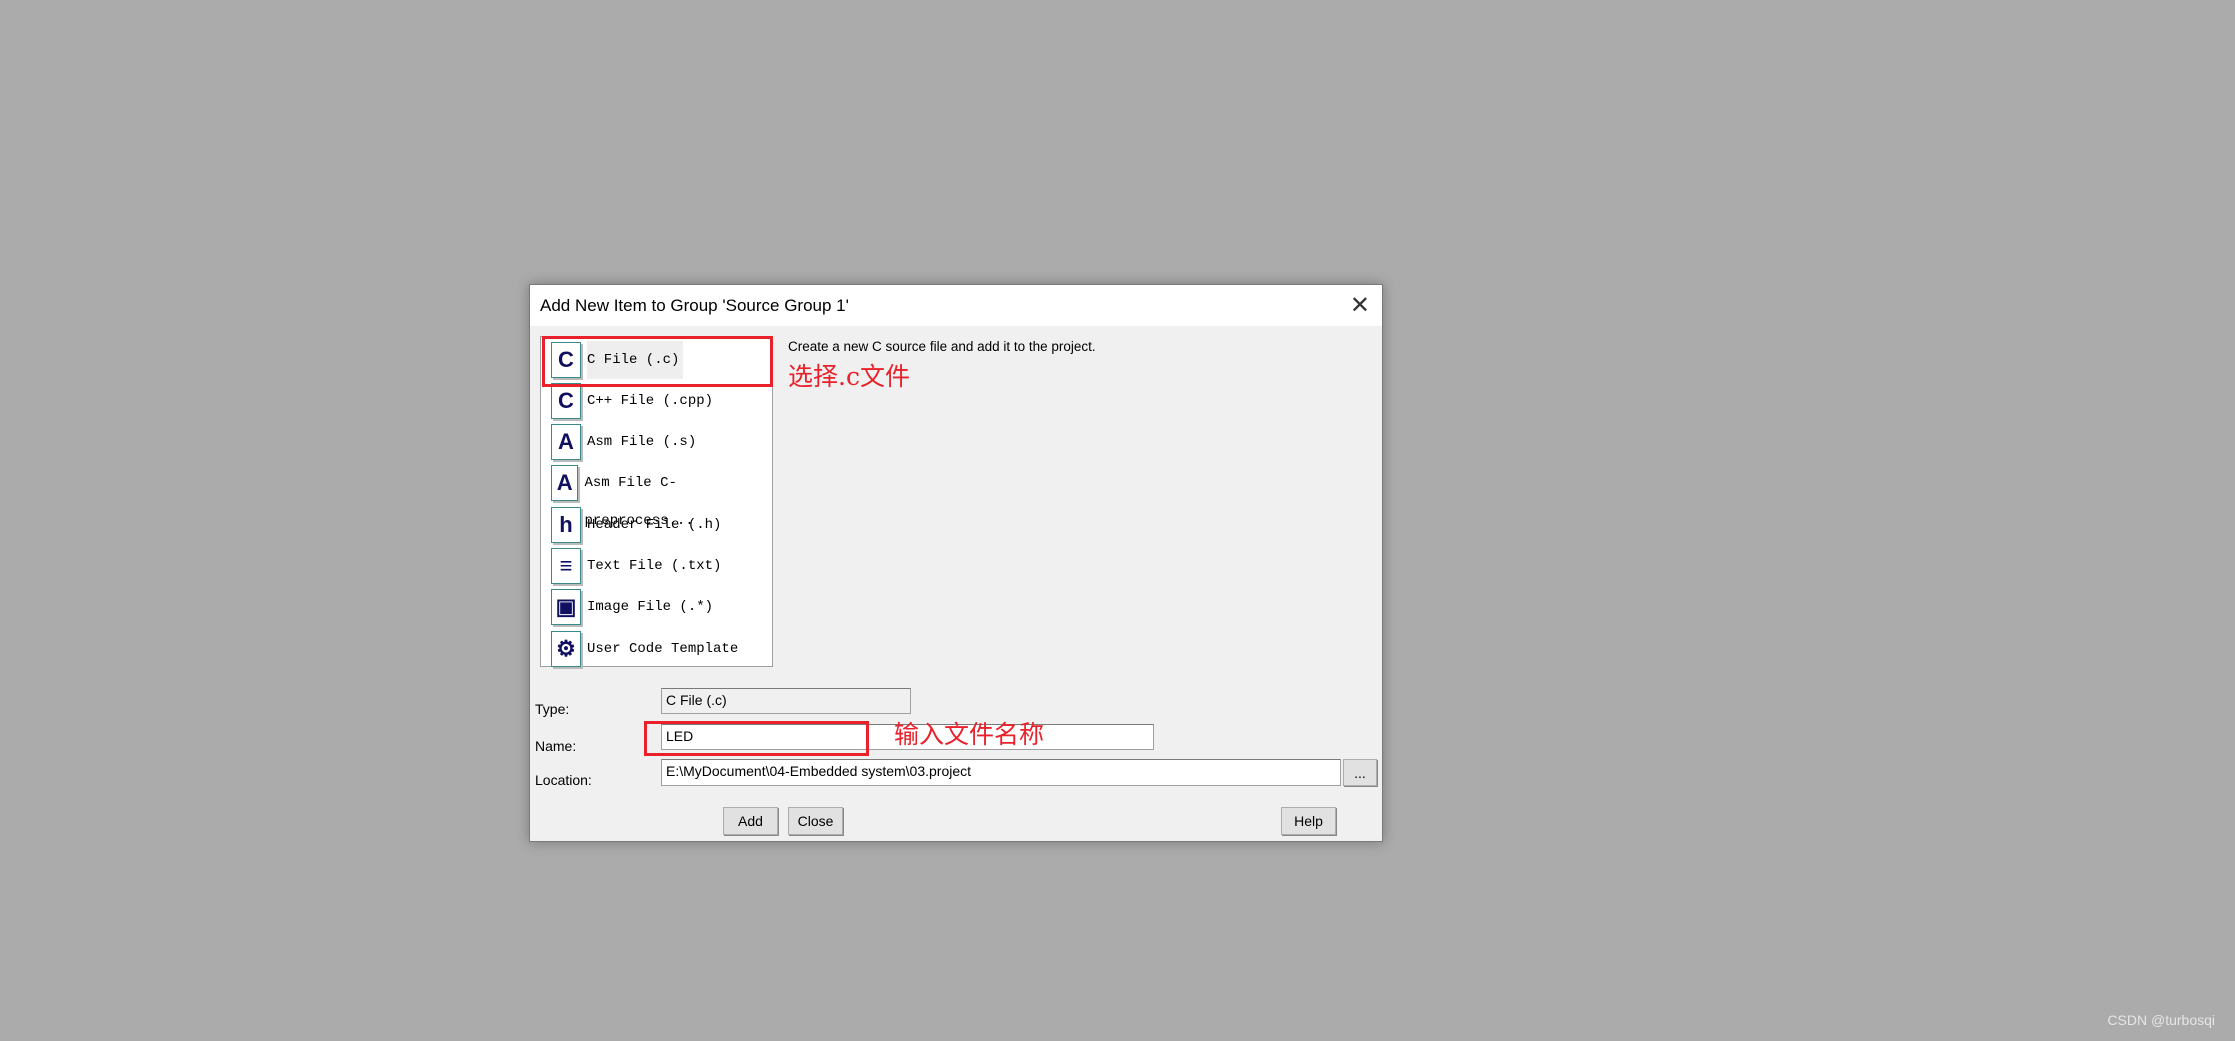 This screenshot has width=2235, height=1041. What do you see at coordinates (750, 821) in the screenshot?
I see `add-button: Add` at bounding box center [750, 821].